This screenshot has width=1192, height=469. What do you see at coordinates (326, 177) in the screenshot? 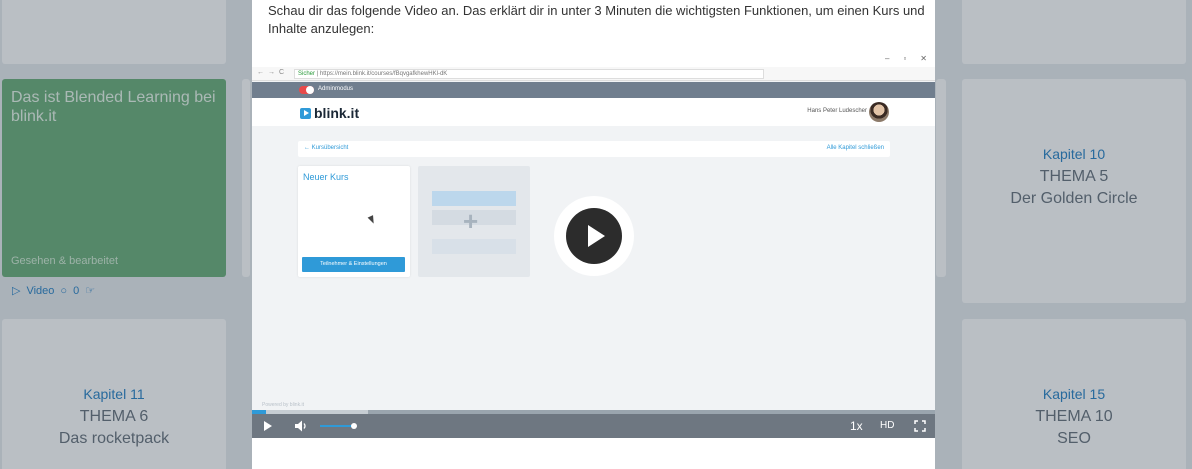
I see `course-title: Neuer Kurs` at bounding box center [326, 177].